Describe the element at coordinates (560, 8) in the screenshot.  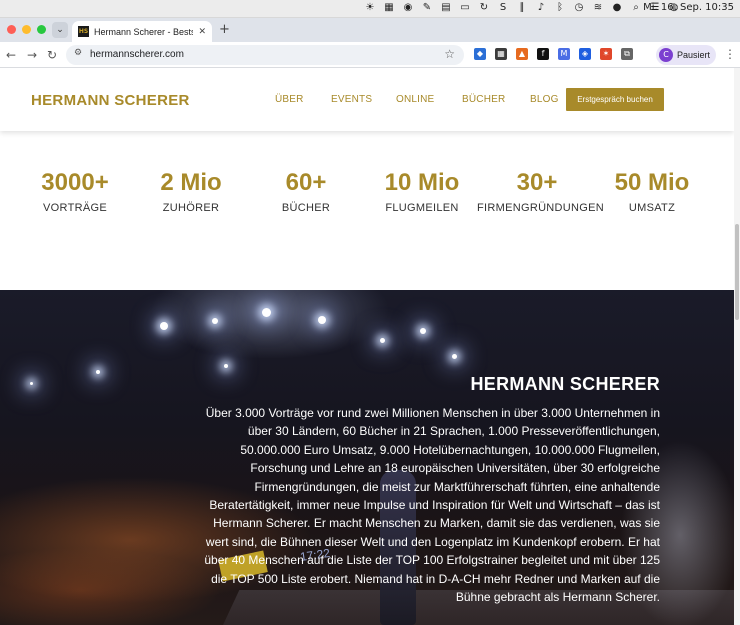
I see `bluetooth-icon: ᛒ` at that location.